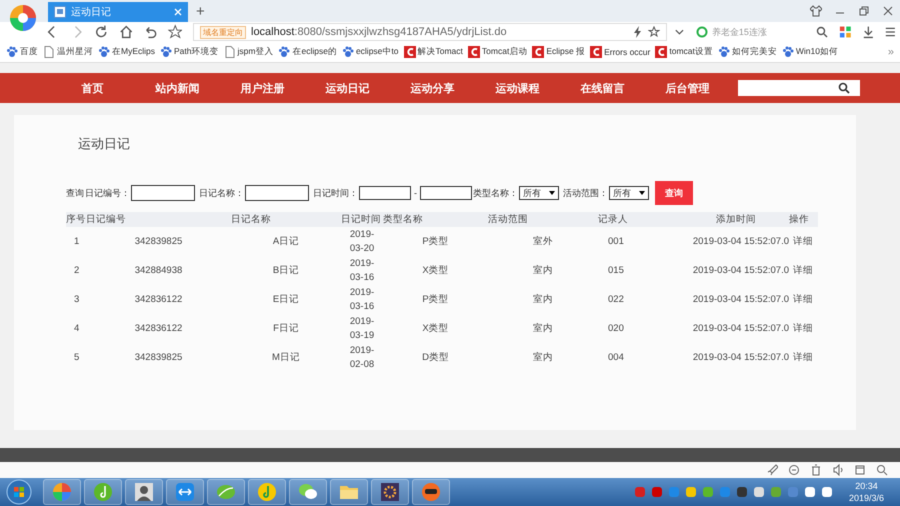  Describe the element at coordinates (543, 241) in the screenshot. I see `table-cell-text: 室外` at that location.